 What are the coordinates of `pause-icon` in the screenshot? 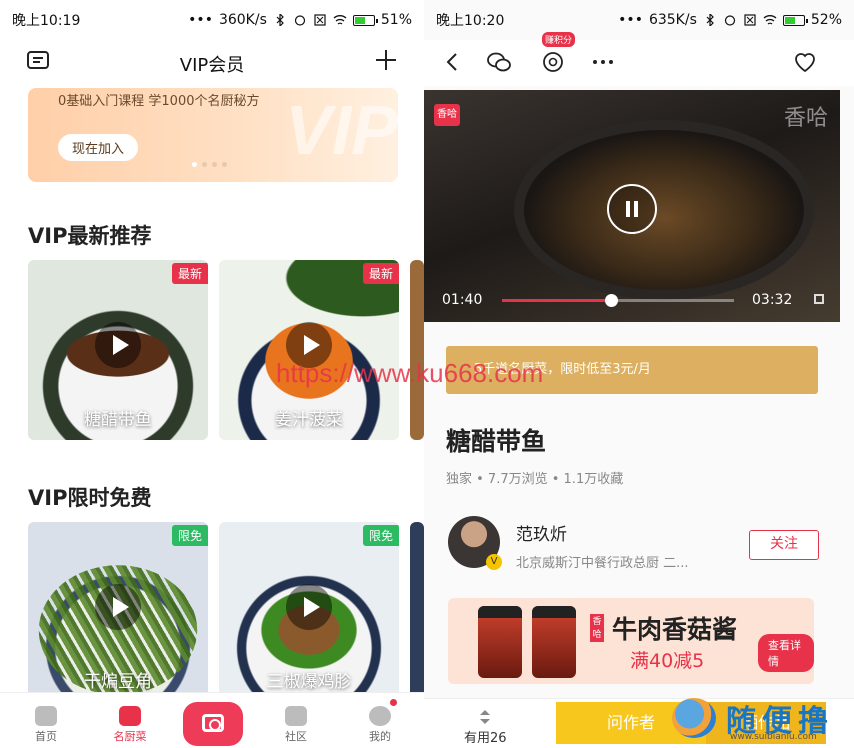 It's located at (632, 209).